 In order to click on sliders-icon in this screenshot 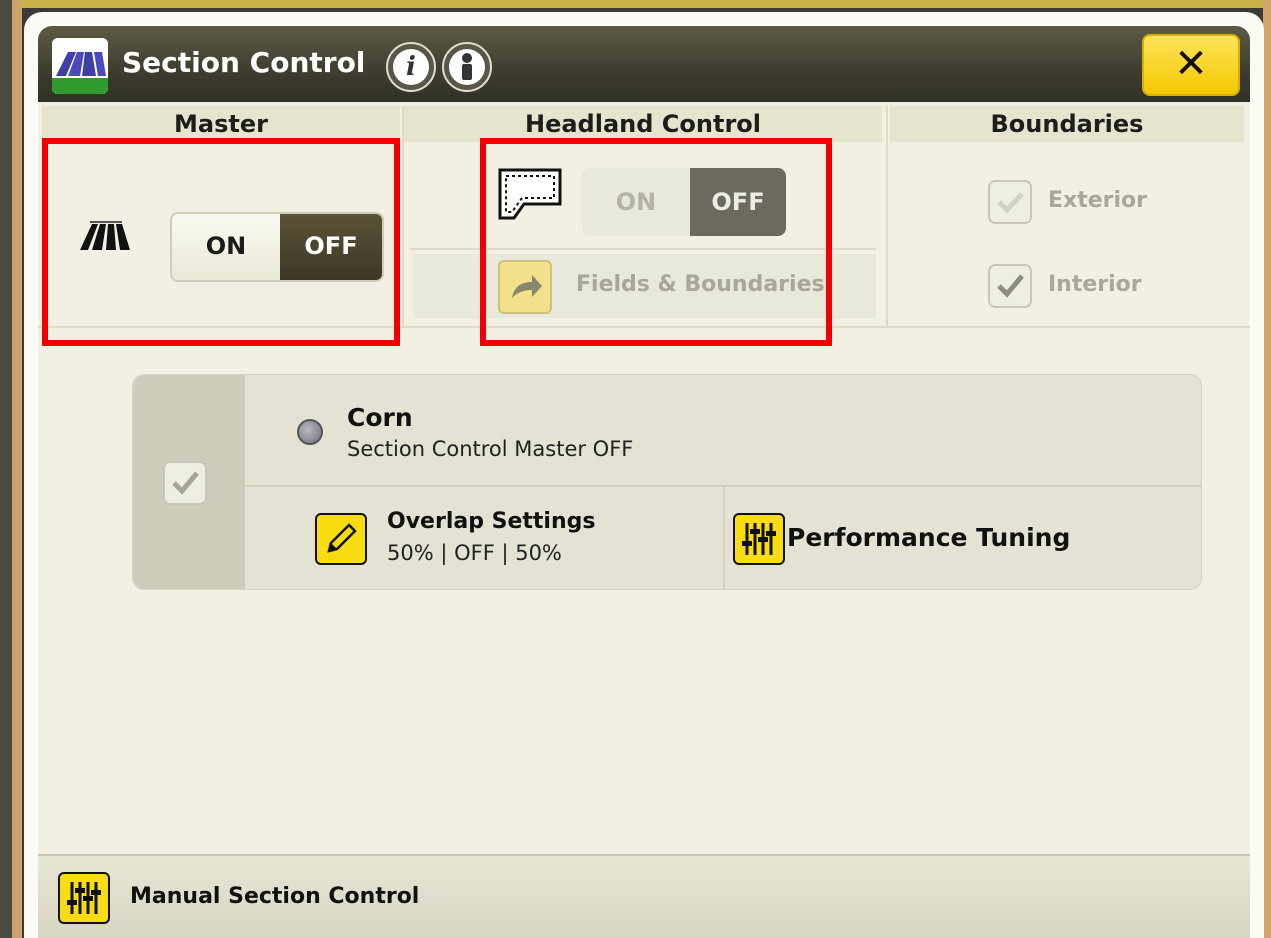, I will do `click(759, 539)`.